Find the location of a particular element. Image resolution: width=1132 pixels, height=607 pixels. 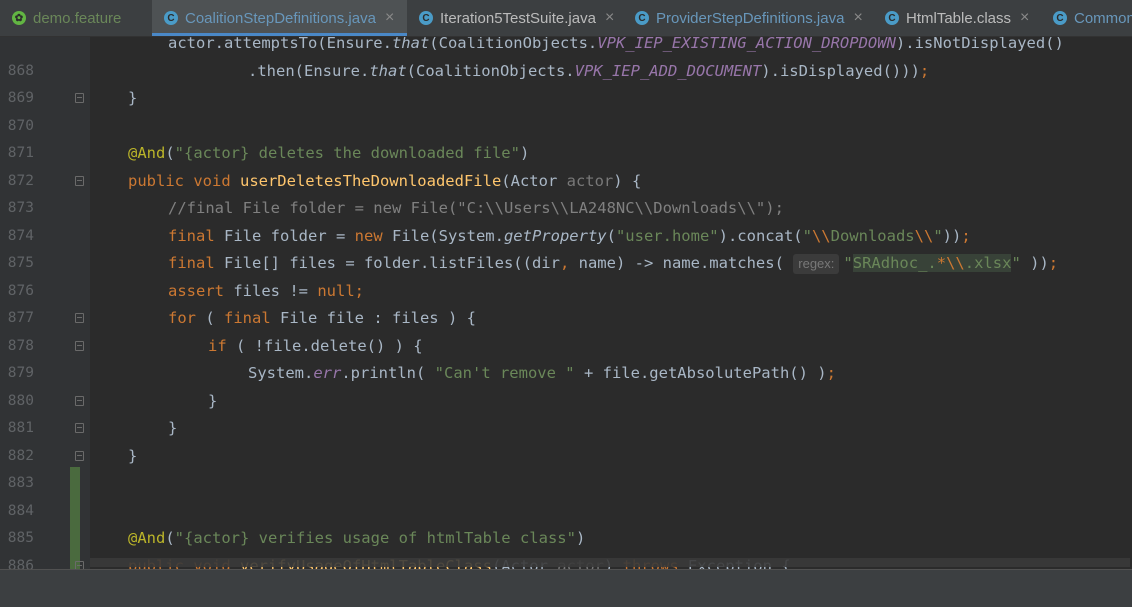

code-line: 882 } is located at coordinates (566, 439).